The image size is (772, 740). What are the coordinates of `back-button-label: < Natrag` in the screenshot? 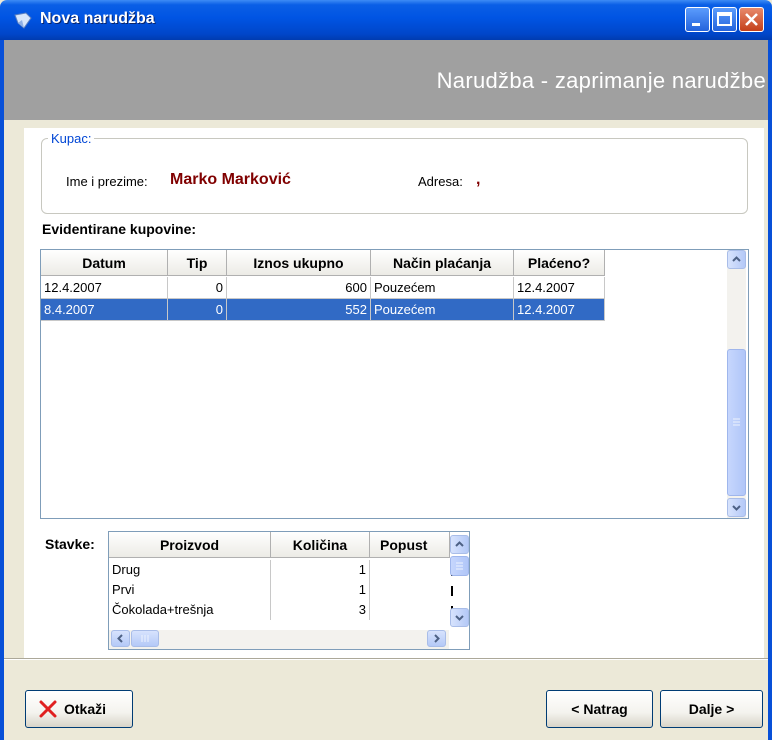 It's located at (599, 709).